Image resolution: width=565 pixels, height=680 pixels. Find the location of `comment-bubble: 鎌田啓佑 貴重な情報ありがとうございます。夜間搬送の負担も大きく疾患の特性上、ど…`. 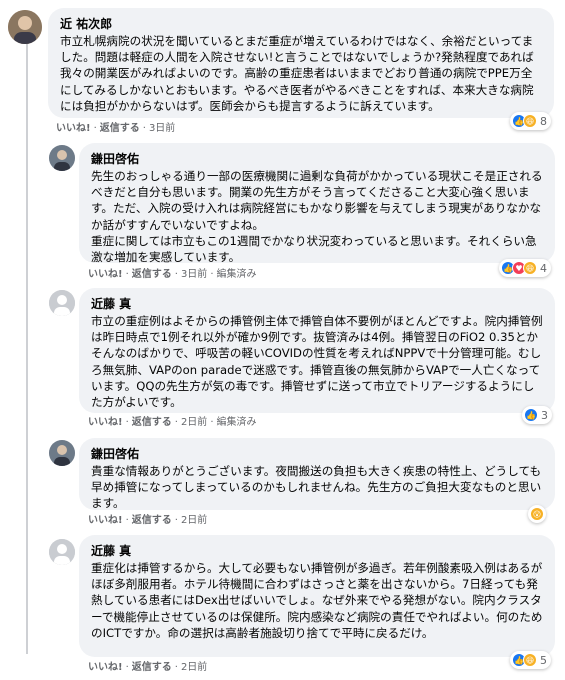

comment-bubble: 鎌田啓佑 貴重な情報ありがとうございます。夜間搬送の負担も大きく疾患の特性上、ど… is located at coordinates (317, 474).